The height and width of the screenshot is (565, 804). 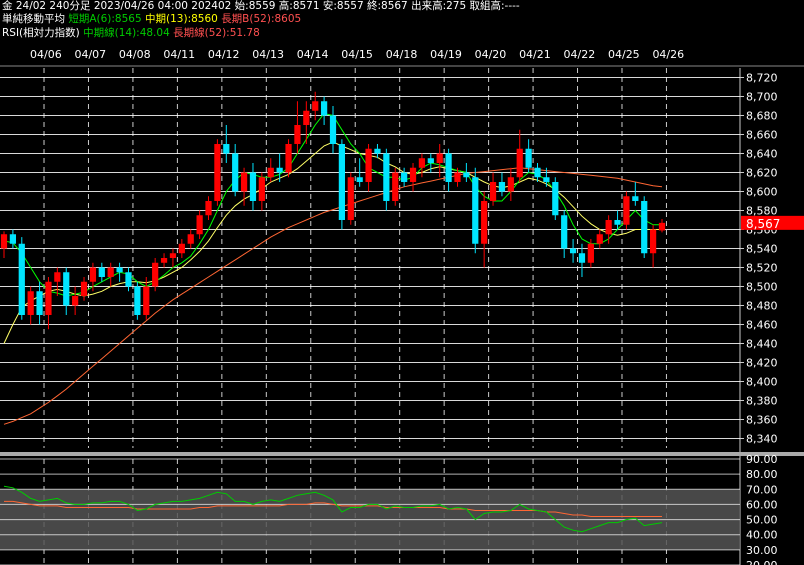 I want to click on price-tick-label: 8,700, so click(x=762, y=97).